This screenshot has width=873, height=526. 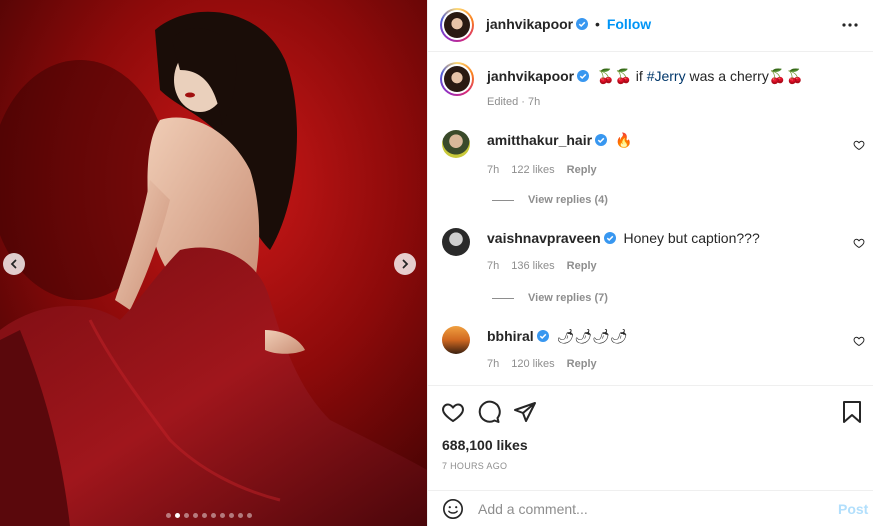 What do you see at coordinates (614, 76) in the screenshot?
I see `caption-emoji-before: 🍒🍒` at bounding box center [614, 76].